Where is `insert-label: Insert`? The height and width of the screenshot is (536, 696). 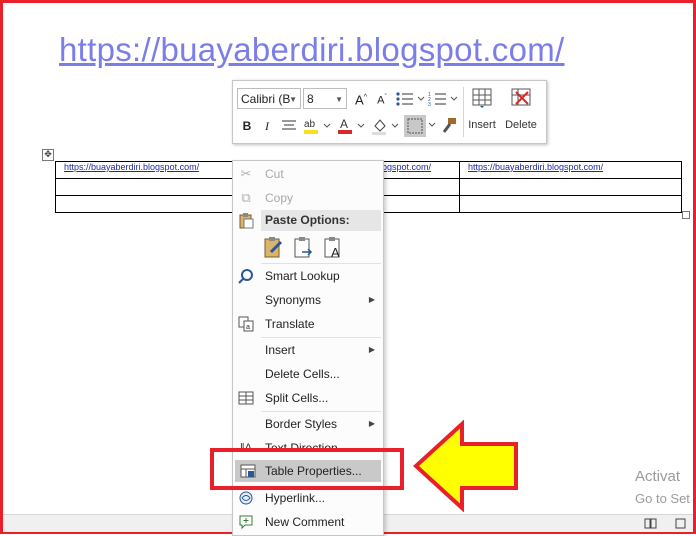 insert-label: Insert is located at coordinates (482, 125).